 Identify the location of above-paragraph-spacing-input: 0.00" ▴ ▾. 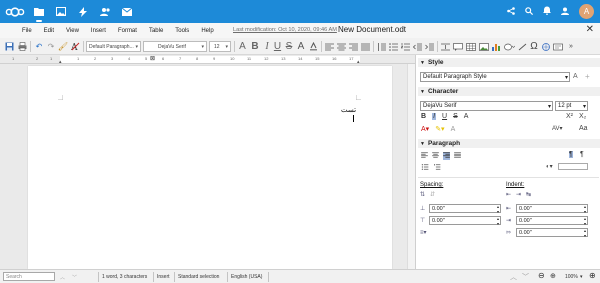
(465, 209).